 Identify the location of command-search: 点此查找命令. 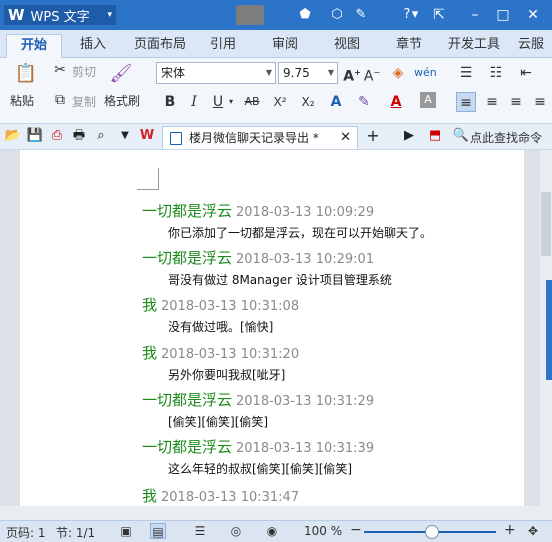
(506, 137).